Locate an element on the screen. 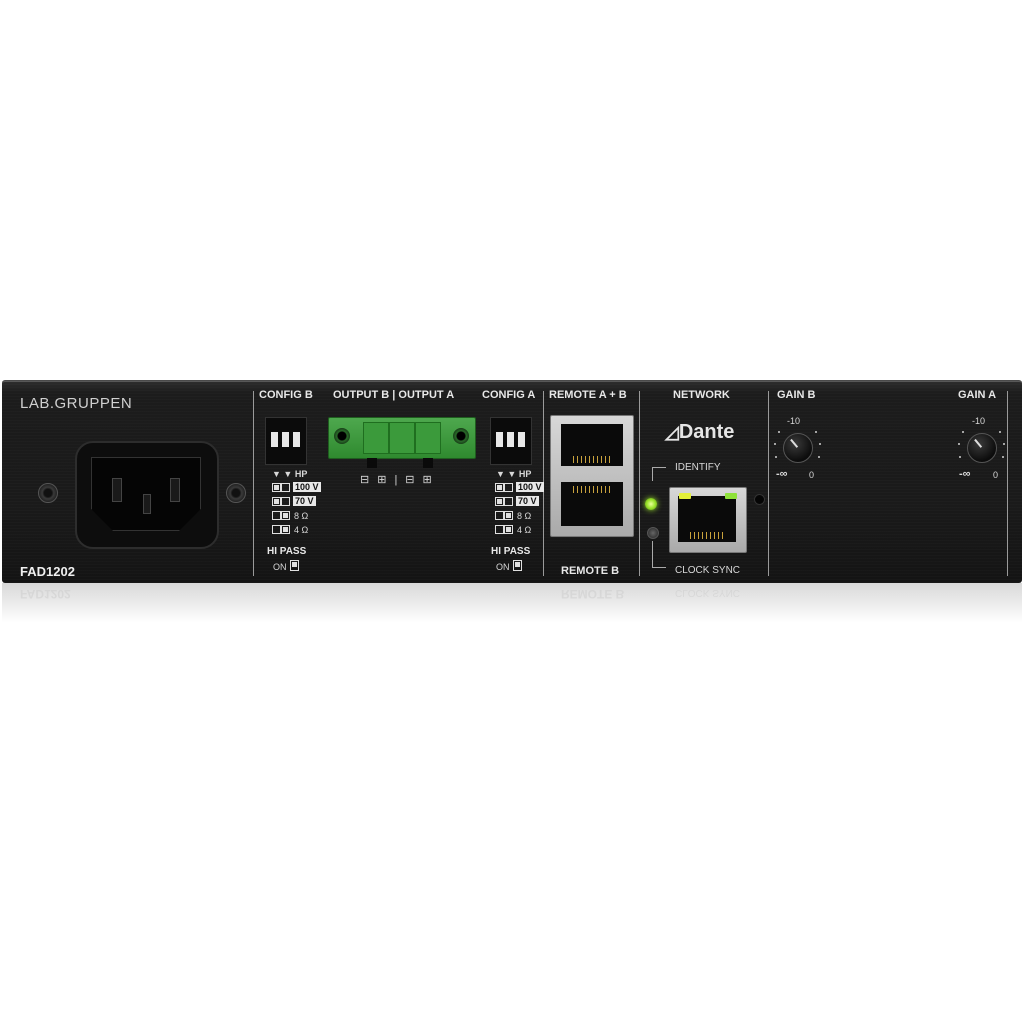 This screenshot has width=1024, height=1024. config-b-mode-70v: 70 V is located at coordinates (304, 501).